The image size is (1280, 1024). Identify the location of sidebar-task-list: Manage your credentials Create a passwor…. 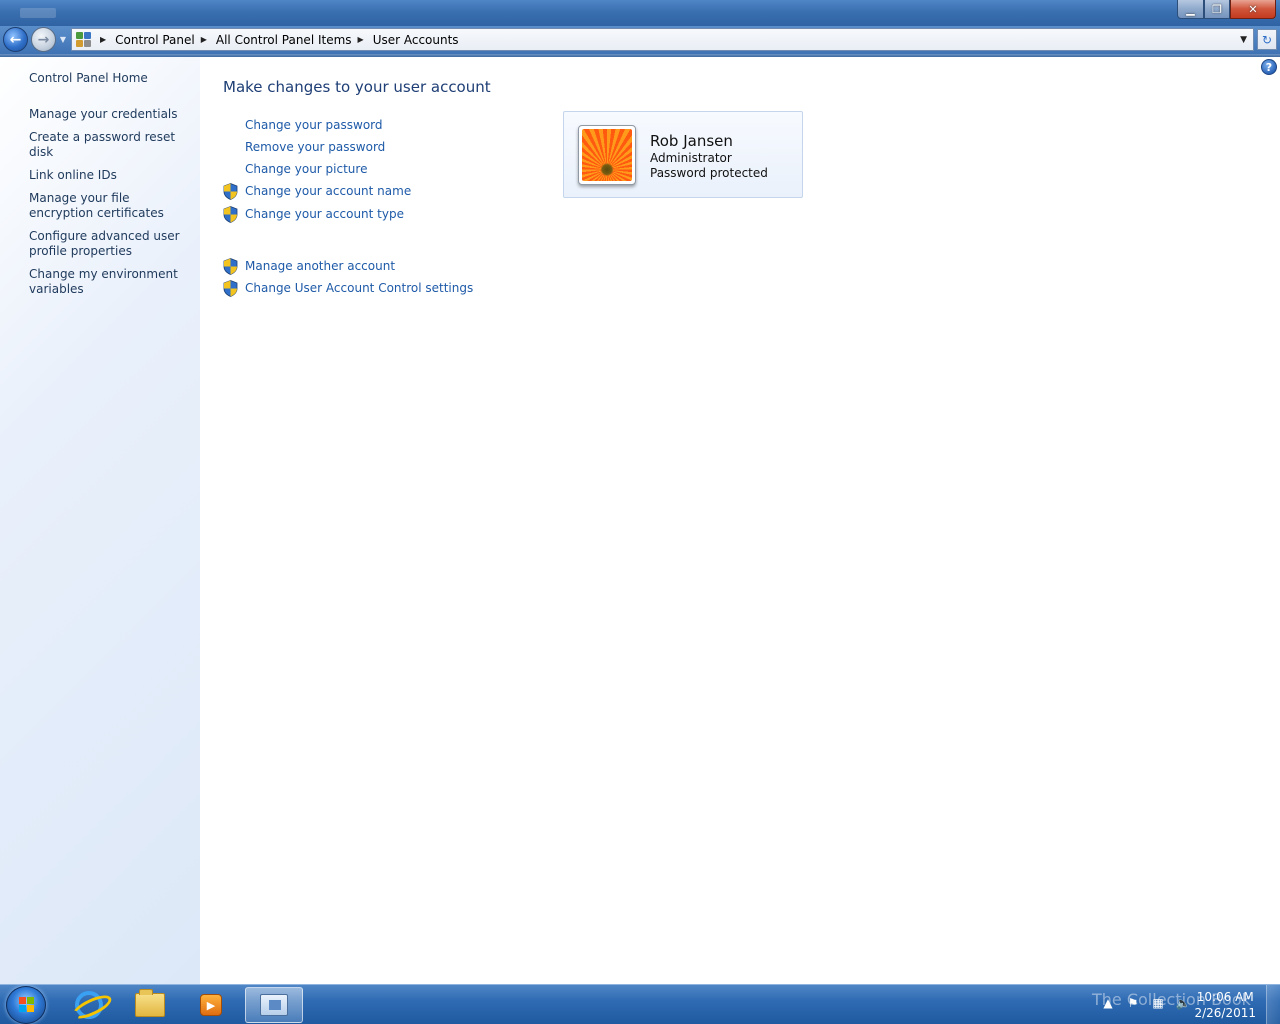
(111, 206).